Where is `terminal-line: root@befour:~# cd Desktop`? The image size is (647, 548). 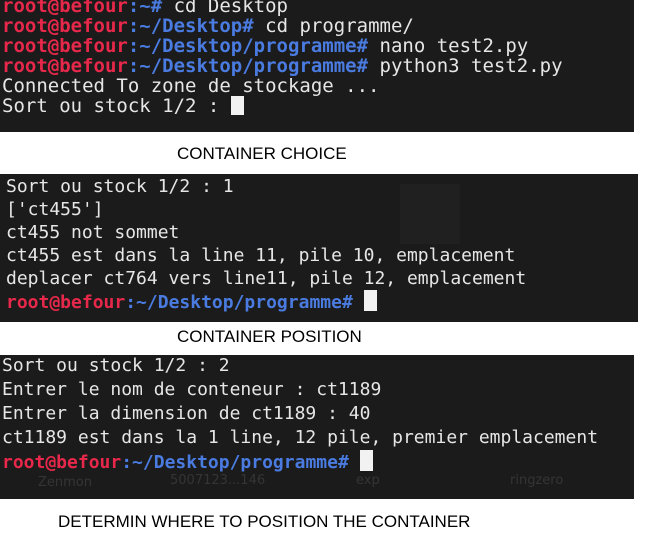 terminal-line: root@befour:~# cd Desktop is located at coordinates (145, 8).